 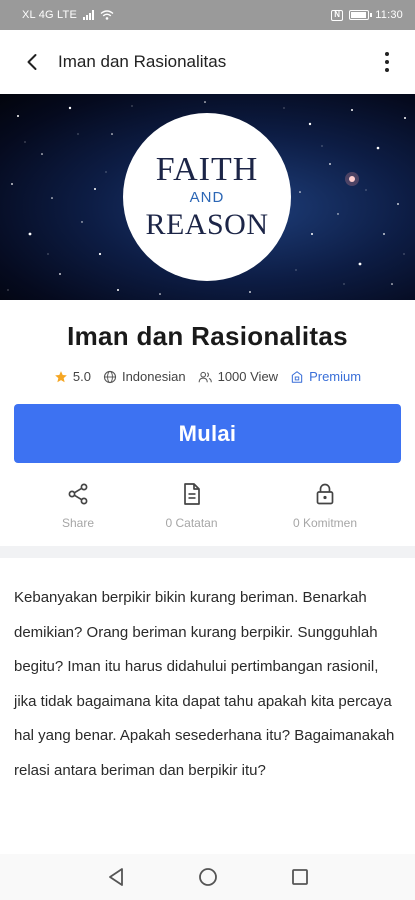 I want to click on book-meta: 5.0 Indonesian 1000 View Premium, so click(x=207, y=376).